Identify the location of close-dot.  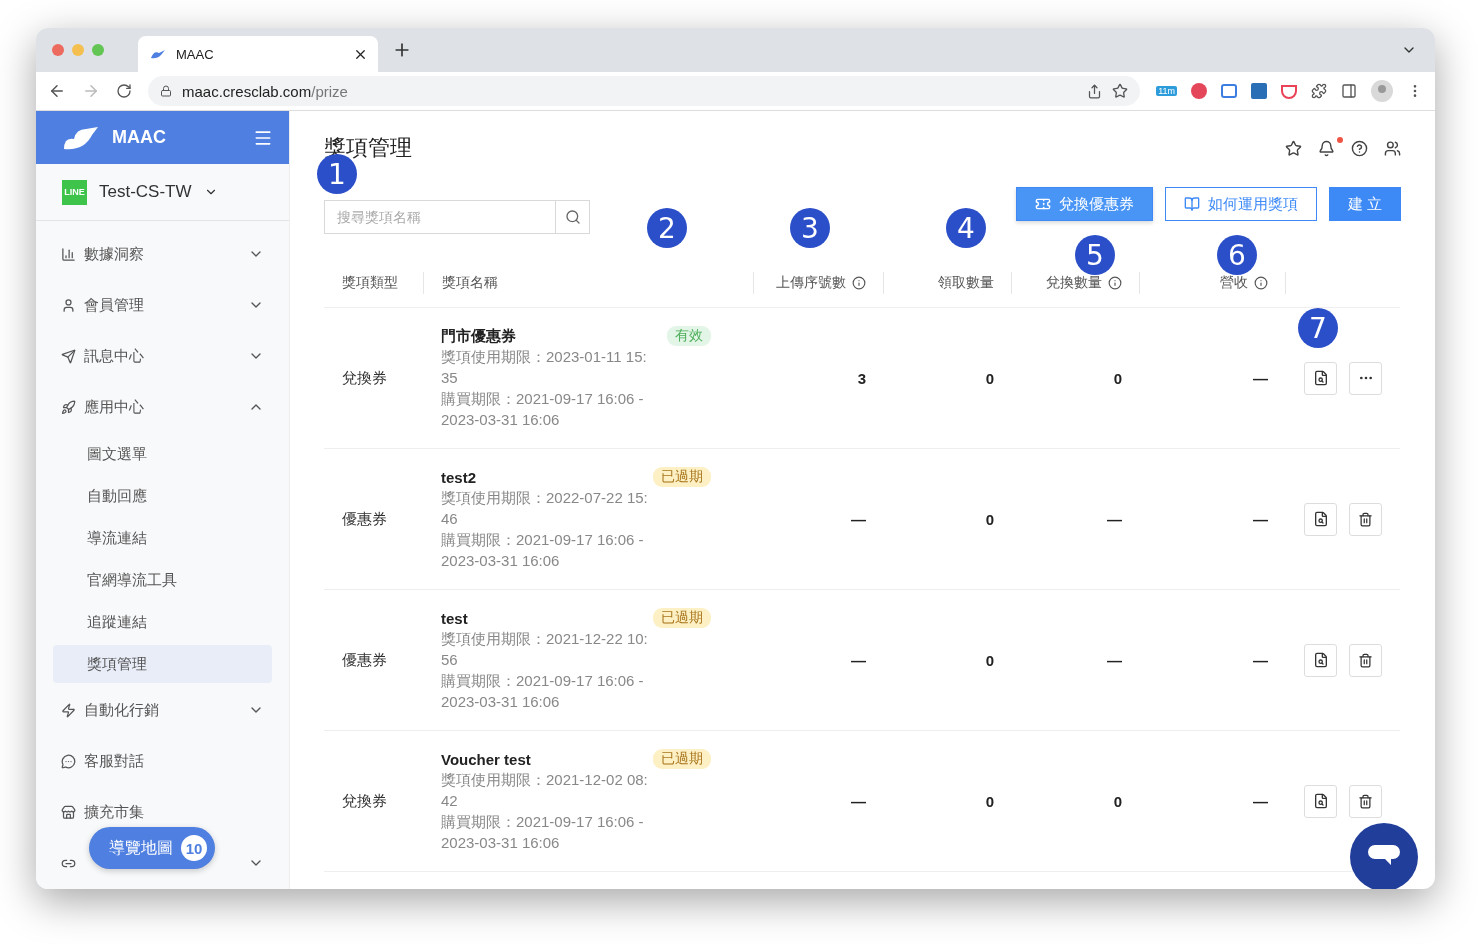
(58, 50).